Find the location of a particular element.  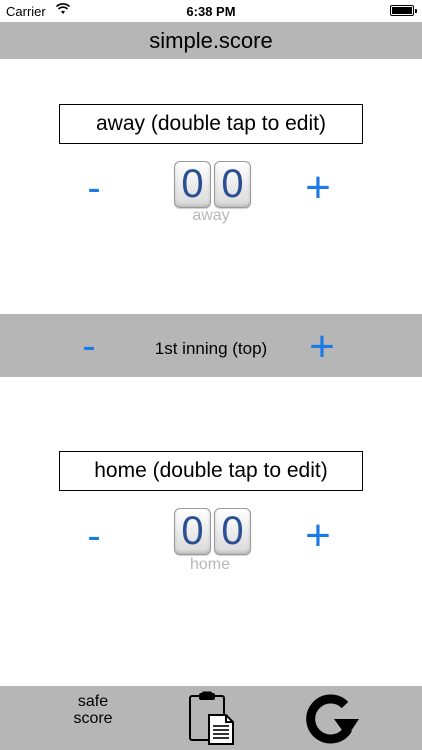

away-minus-button: - is located at coordinates (94, 188).